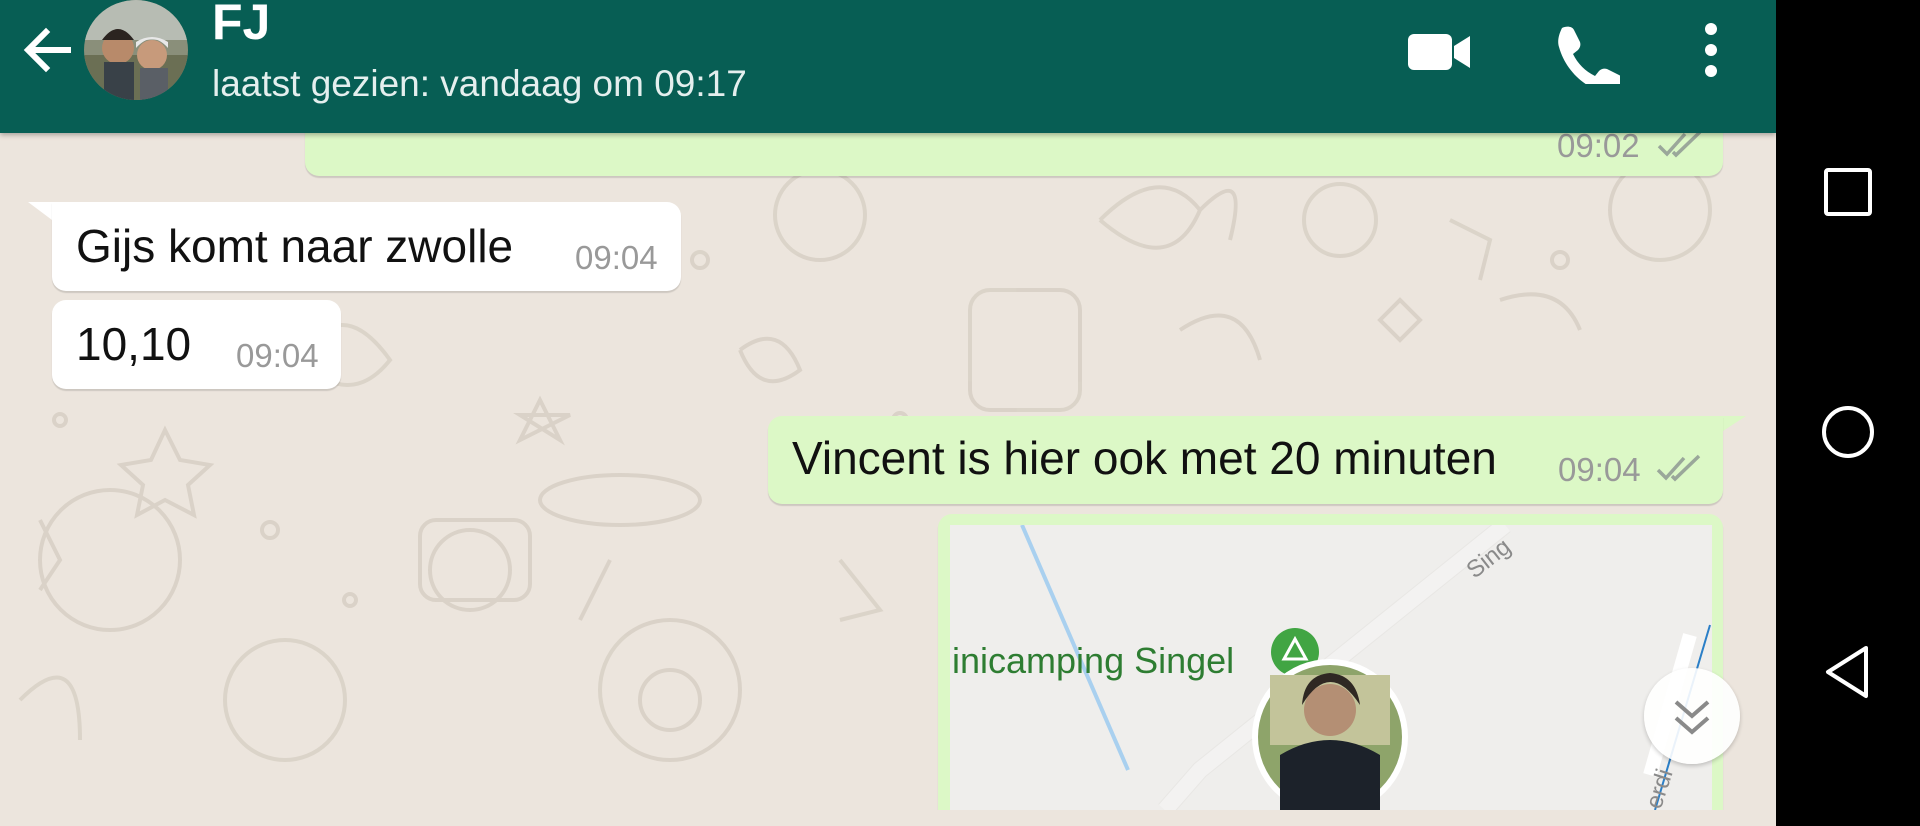  I want to click on message-text: Gijs komt naar zwolle, so click(295, 246).